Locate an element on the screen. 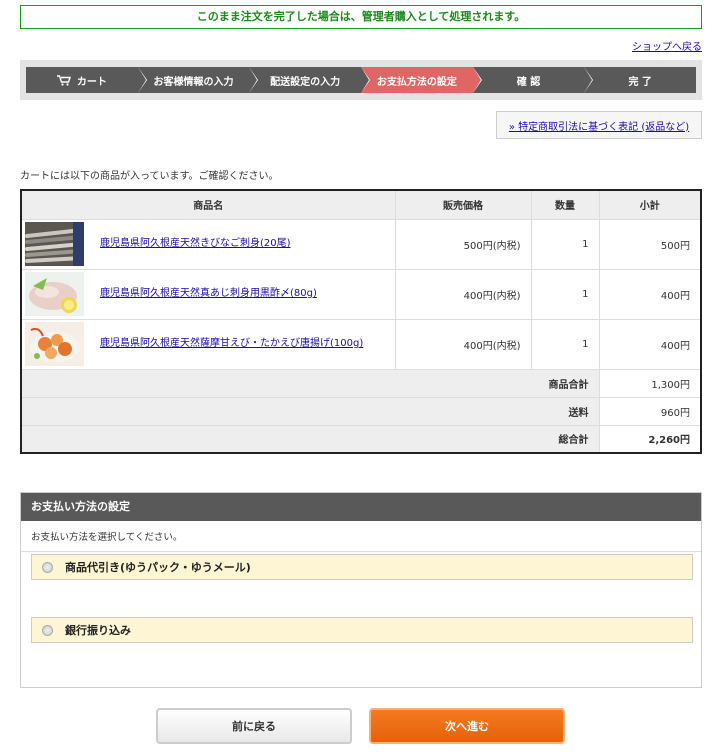  payment-section-title: お支払い方法の設定 is located at coordinates (361, 507).